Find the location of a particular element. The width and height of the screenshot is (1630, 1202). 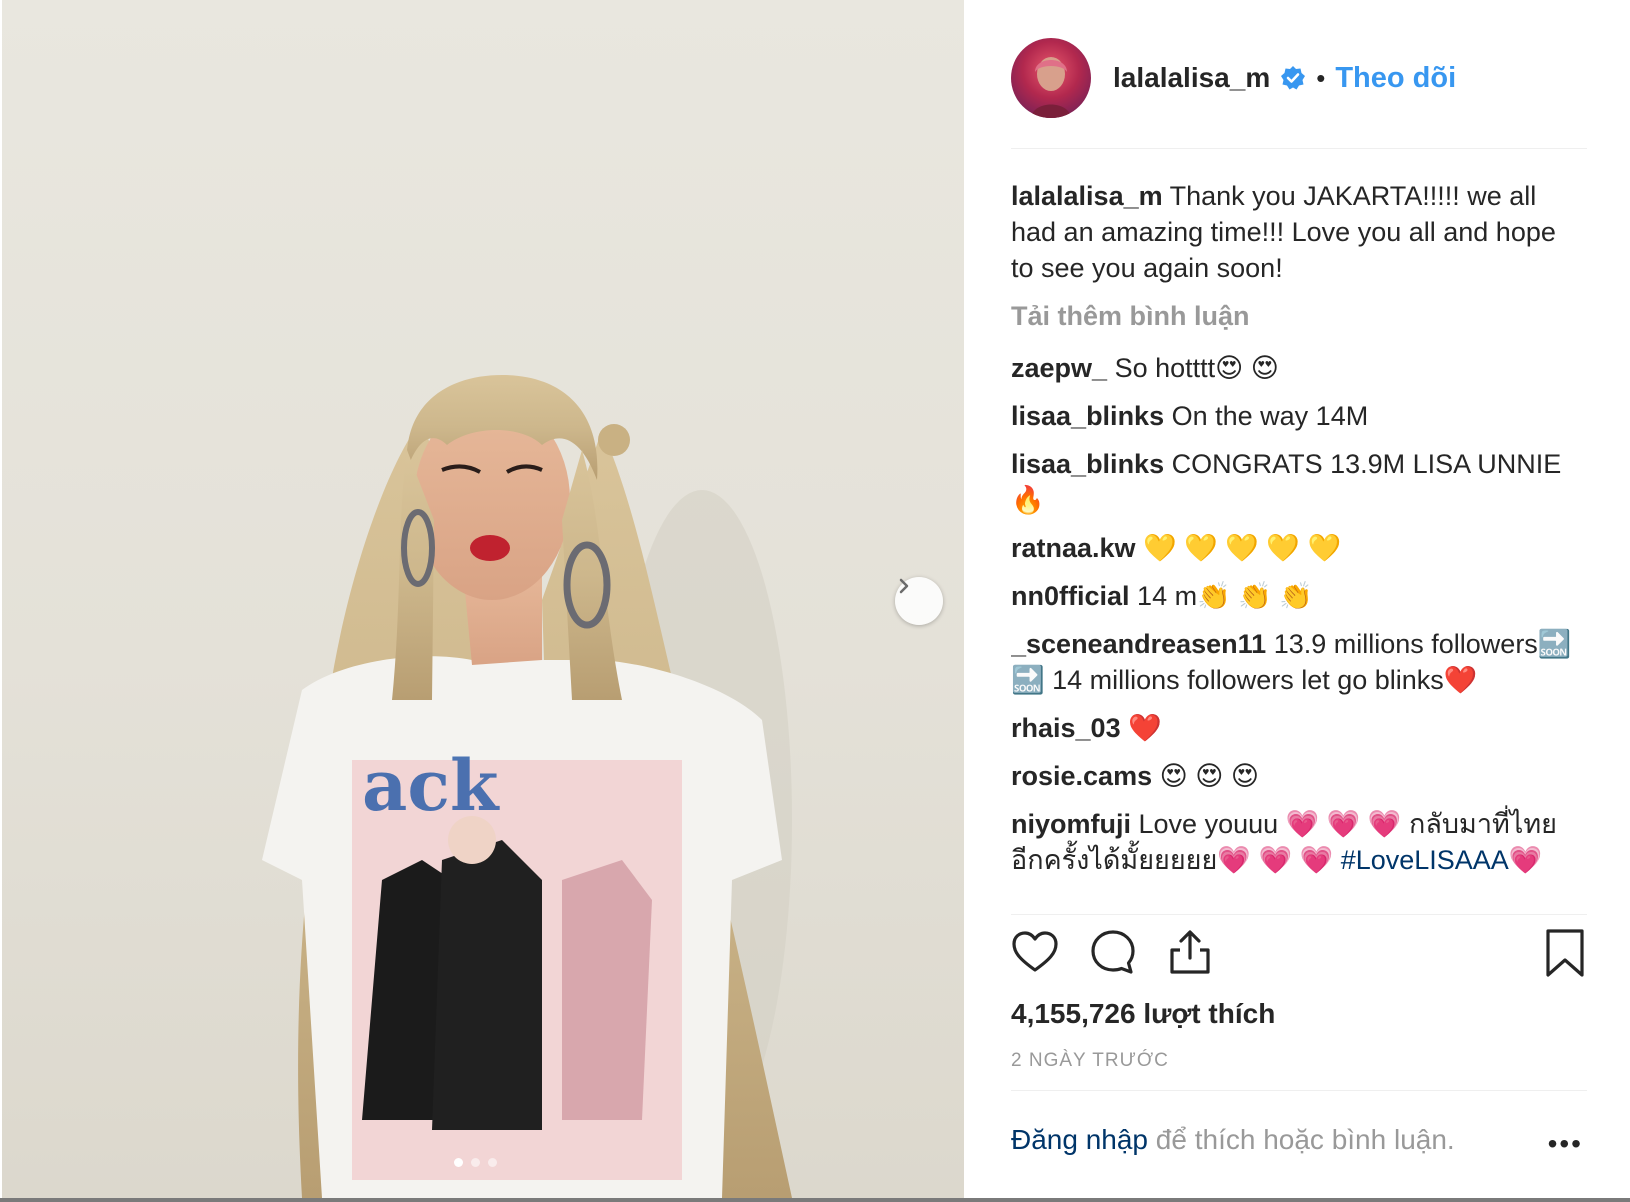

load-more-comments-button: Tải thêm bình luận is located at coordinates (1296, 316).